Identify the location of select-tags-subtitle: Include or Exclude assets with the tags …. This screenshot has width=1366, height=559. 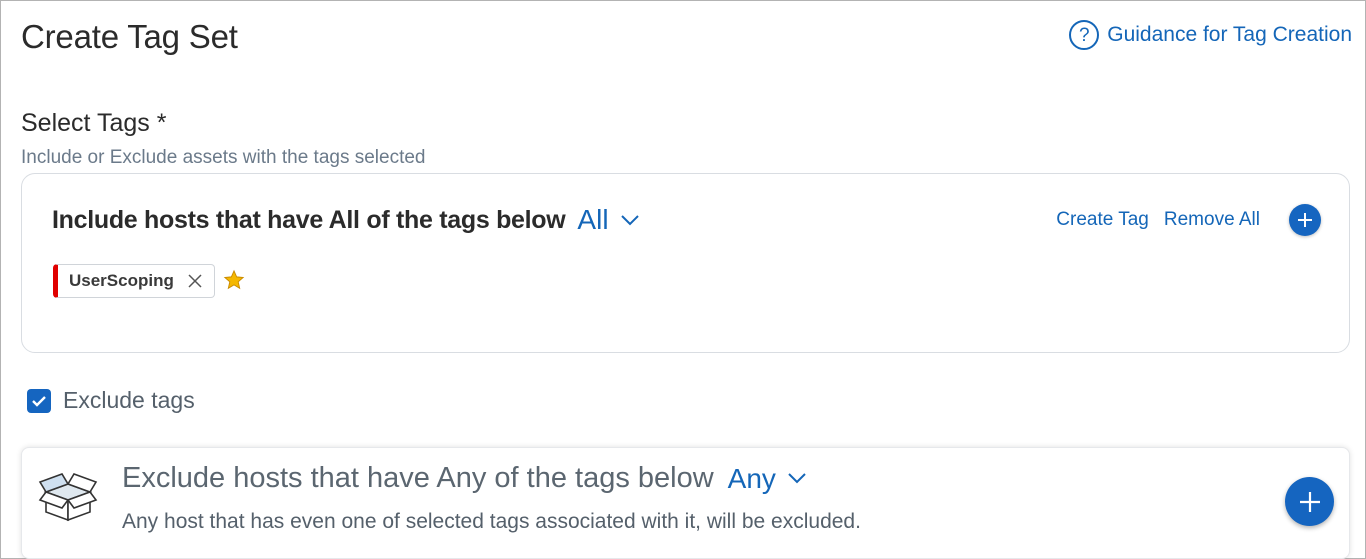
(223, 157).